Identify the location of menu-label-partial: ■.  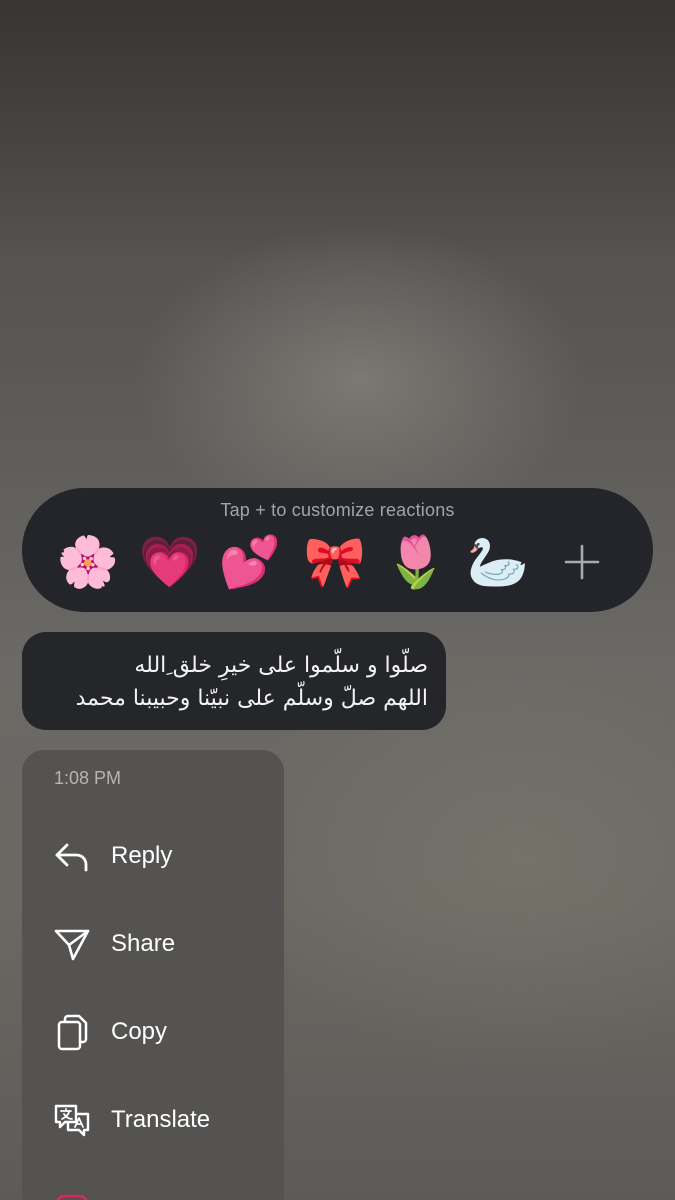
(118, 1197).